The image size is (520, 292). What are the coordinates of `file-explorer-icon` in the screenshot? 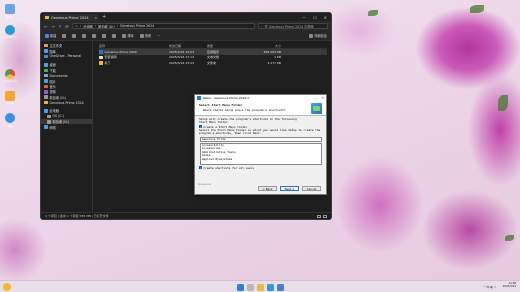 It's located at (260, 287).